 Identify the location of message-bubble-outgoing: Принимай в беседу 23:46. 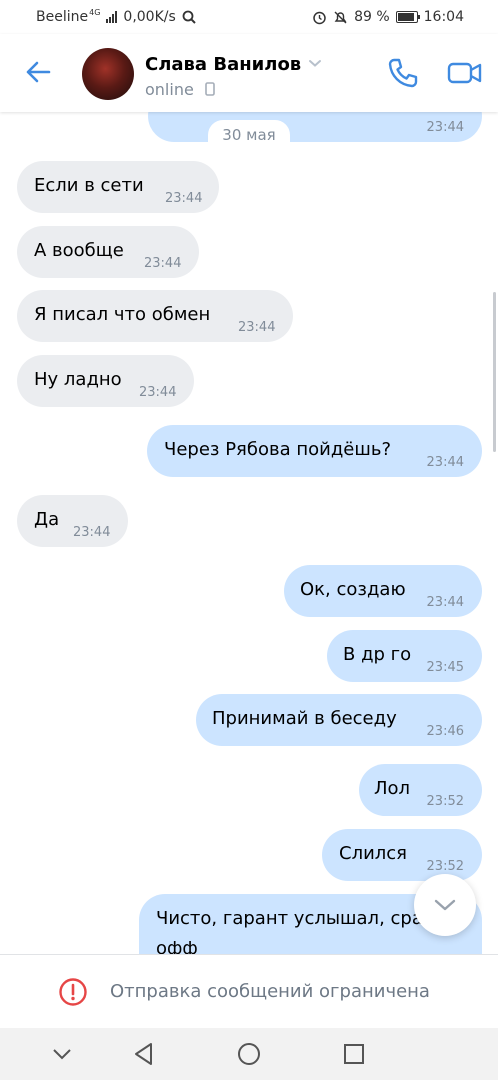
(339, 720).